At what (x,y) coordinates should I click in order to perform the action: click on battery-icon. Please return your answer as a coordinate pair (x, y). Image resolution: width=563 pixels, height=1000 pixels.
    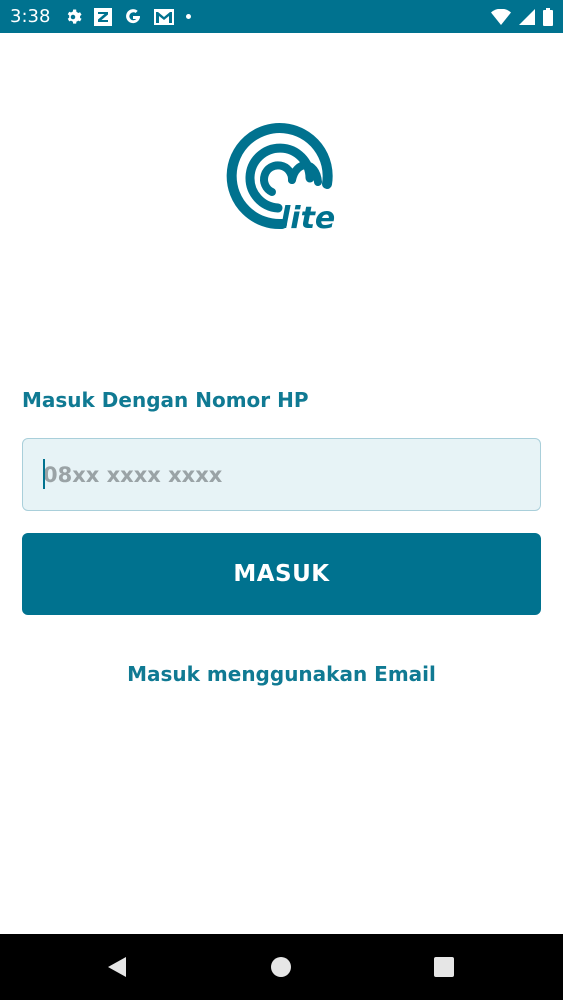
    Looking at the image, I should click on (548, 16).